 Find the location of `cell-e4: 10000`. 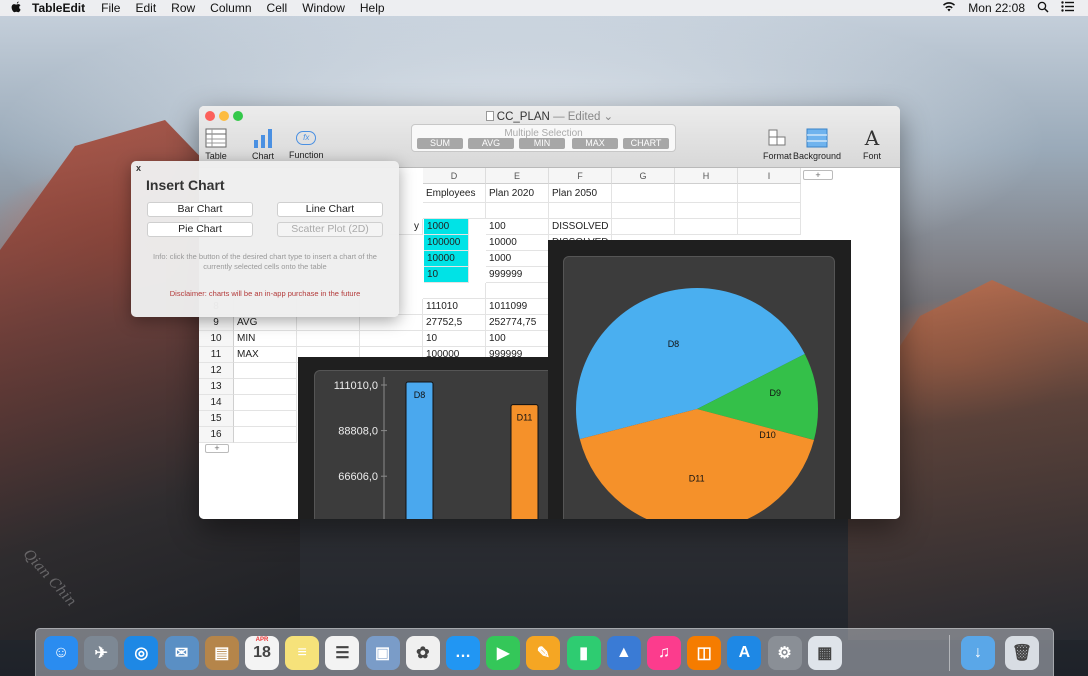

cell-e4: 10000 is located at coordinates (517, 243).